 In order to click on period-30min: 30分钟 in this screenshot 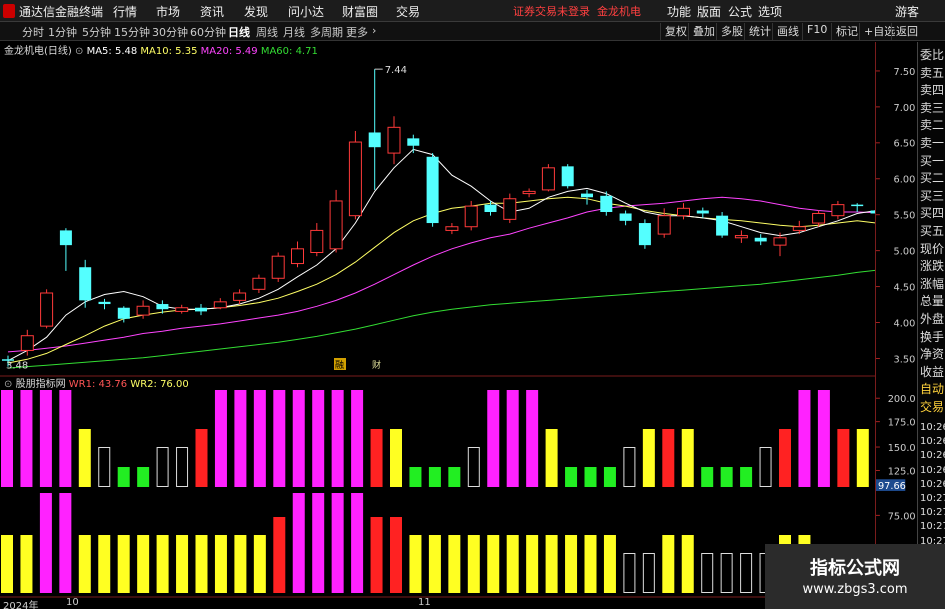, I will do `click(170, 32)`.